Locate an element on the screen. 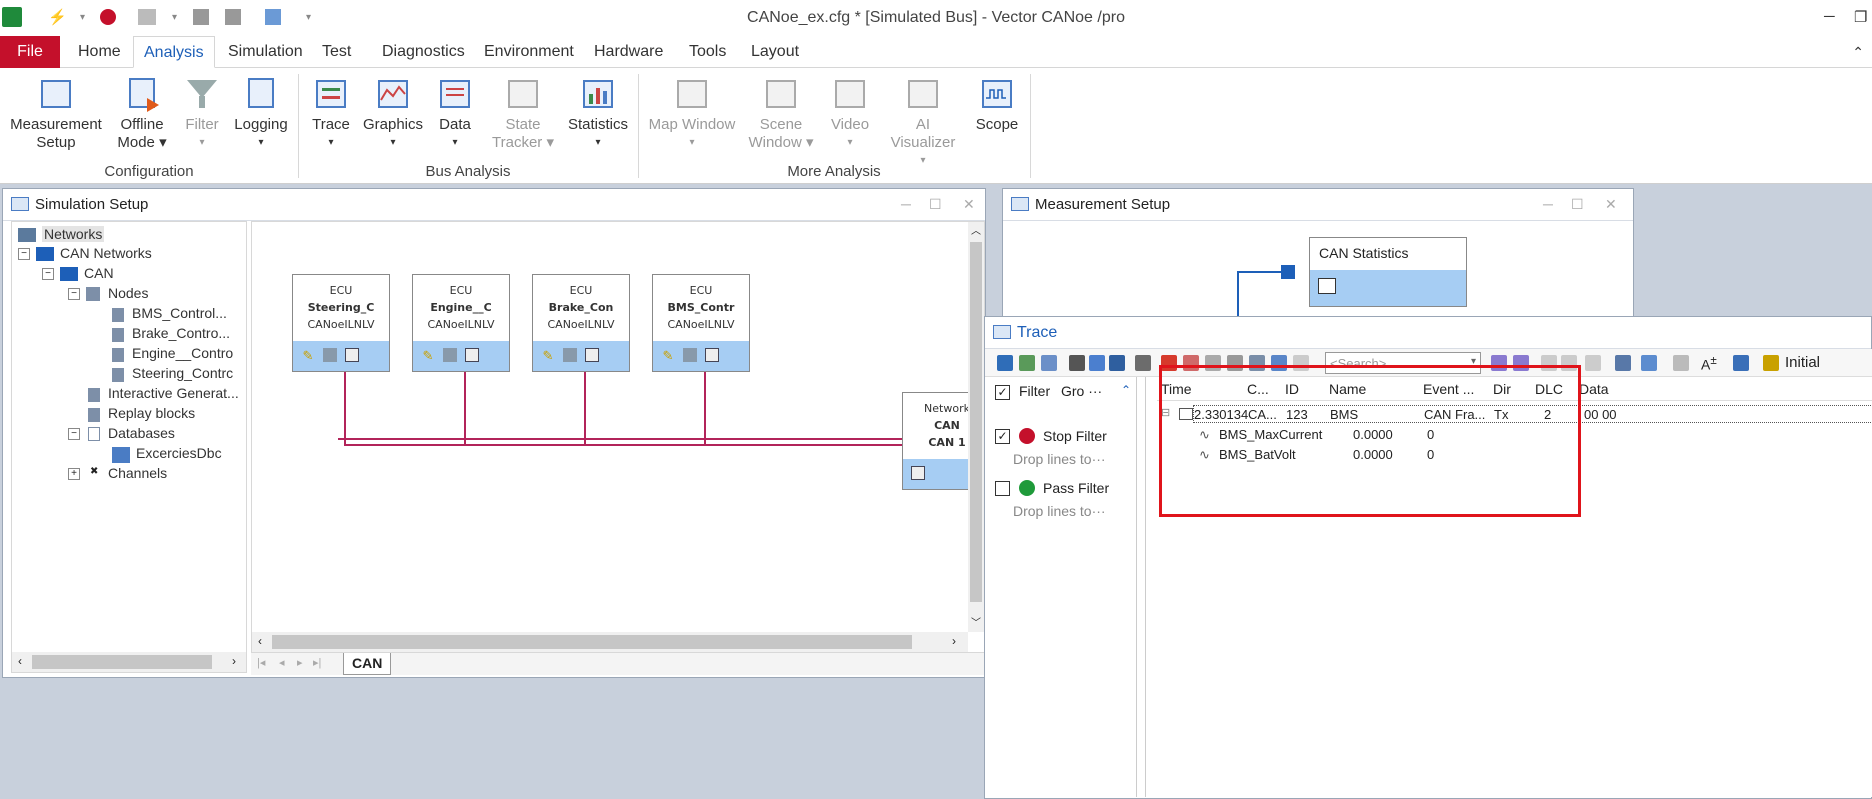 This screenshot has width=1872, height=799. tree-horizontal-scrollbar: ‹ › is located at coordinates (129, 662).